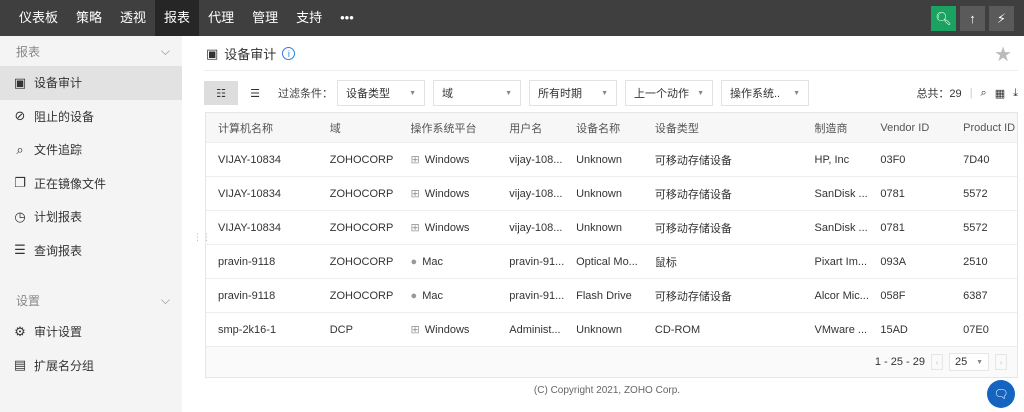  I want to click on cell-value: 03F0, so click(893, 159).